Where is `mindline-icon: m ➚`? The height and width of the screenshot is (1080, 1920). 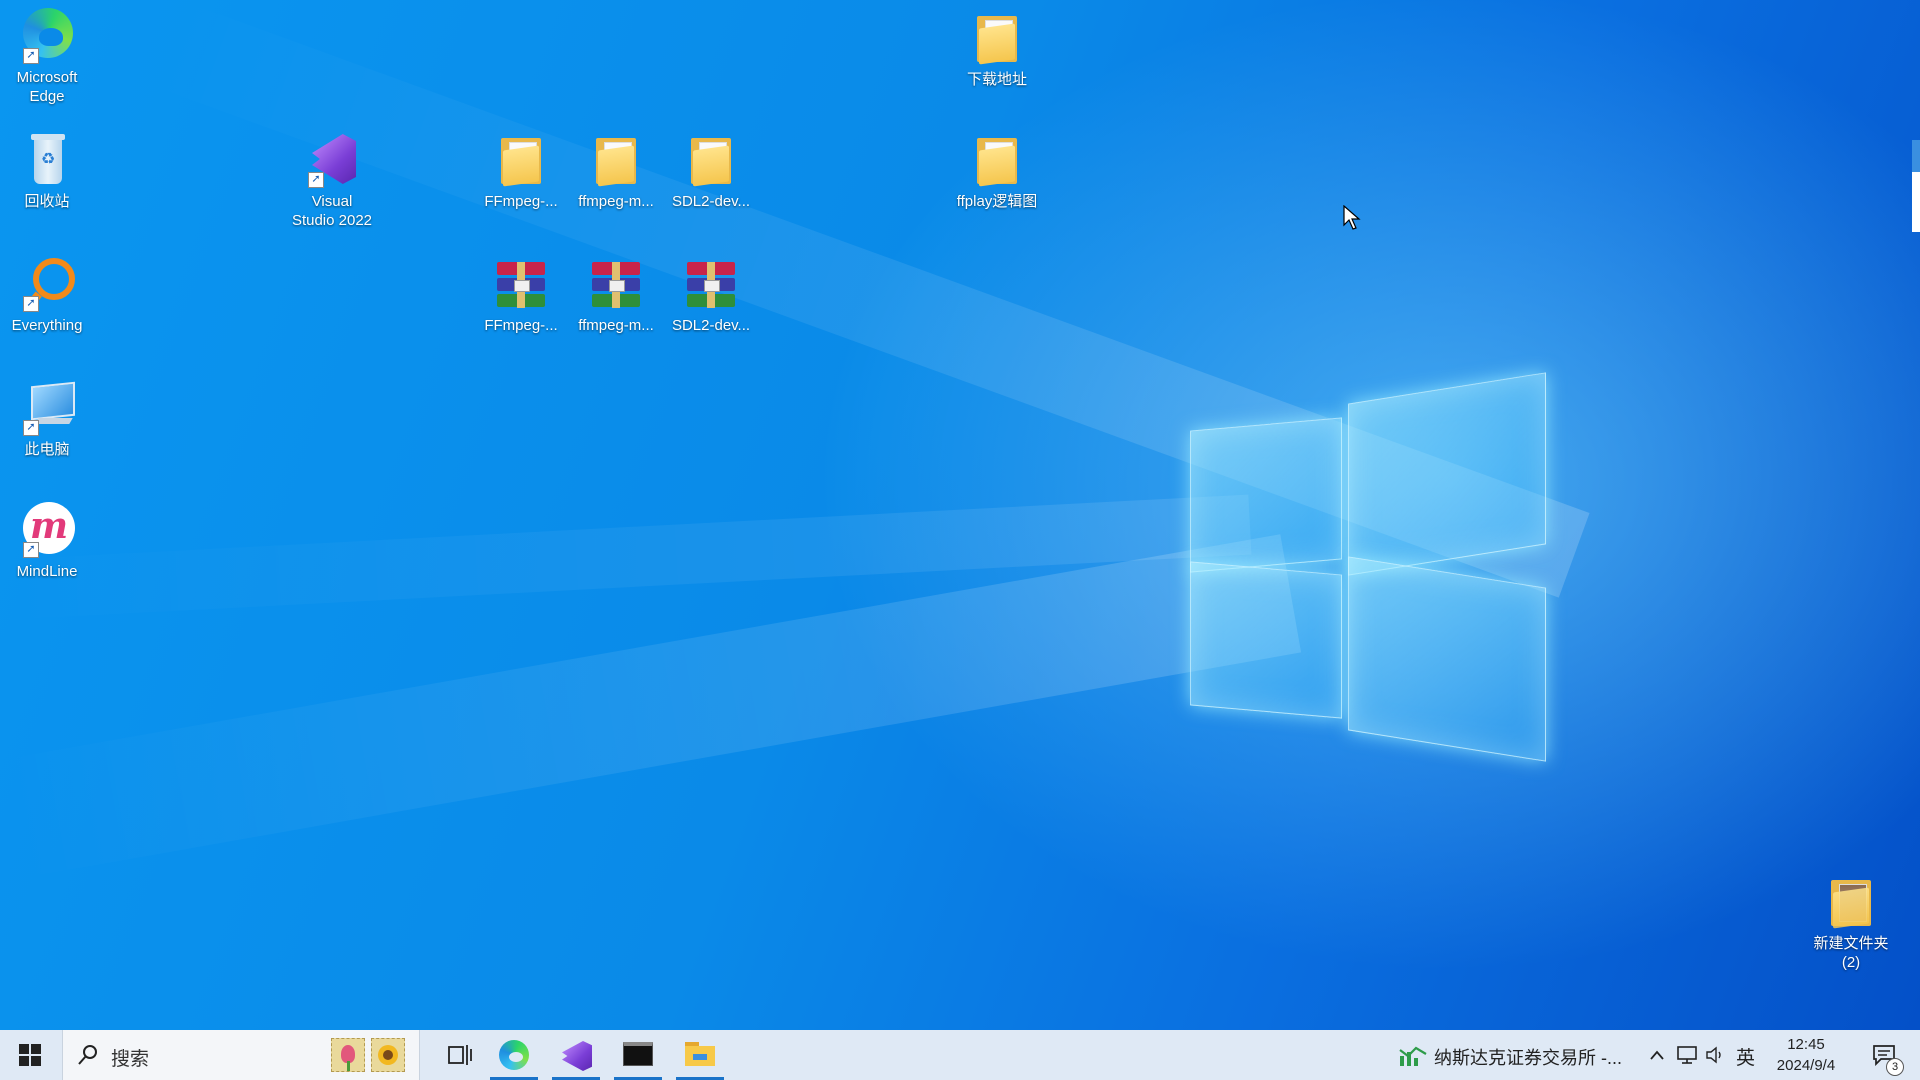
mindline-icon: m ➚ is located at coordinates (47, 530).